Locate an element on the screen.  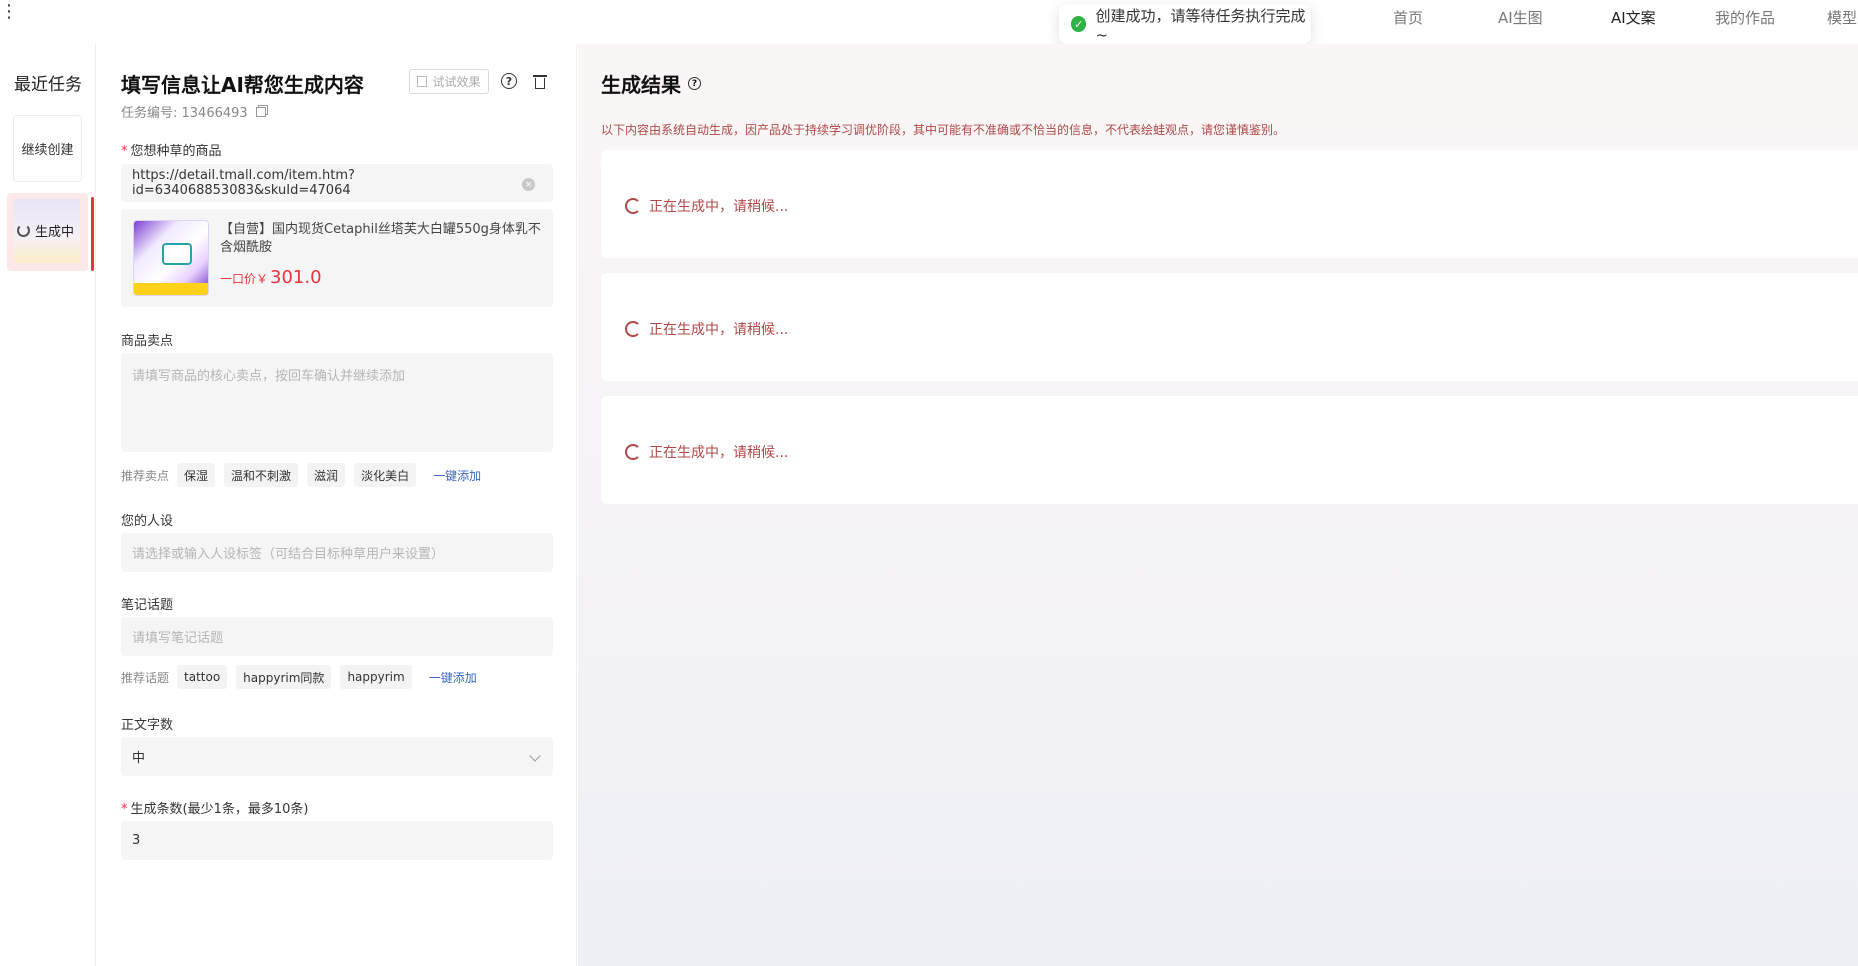
selling-points-label: 商品卖点 is located at coordinates (147, 341).